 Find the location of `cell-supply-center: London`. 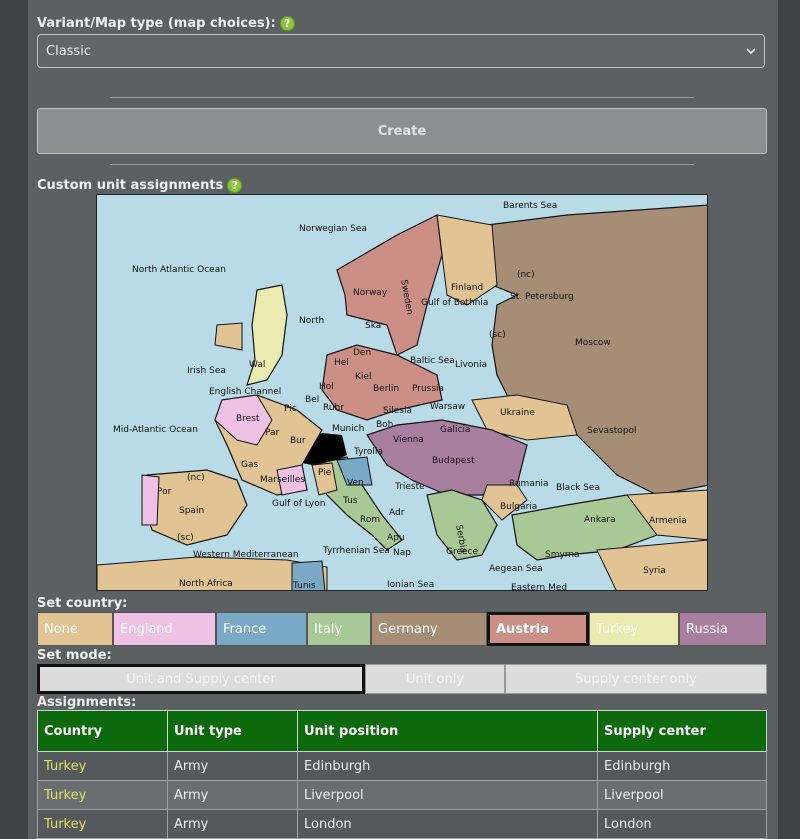

cell-supply-center: London is located at coordinates (682, 824).